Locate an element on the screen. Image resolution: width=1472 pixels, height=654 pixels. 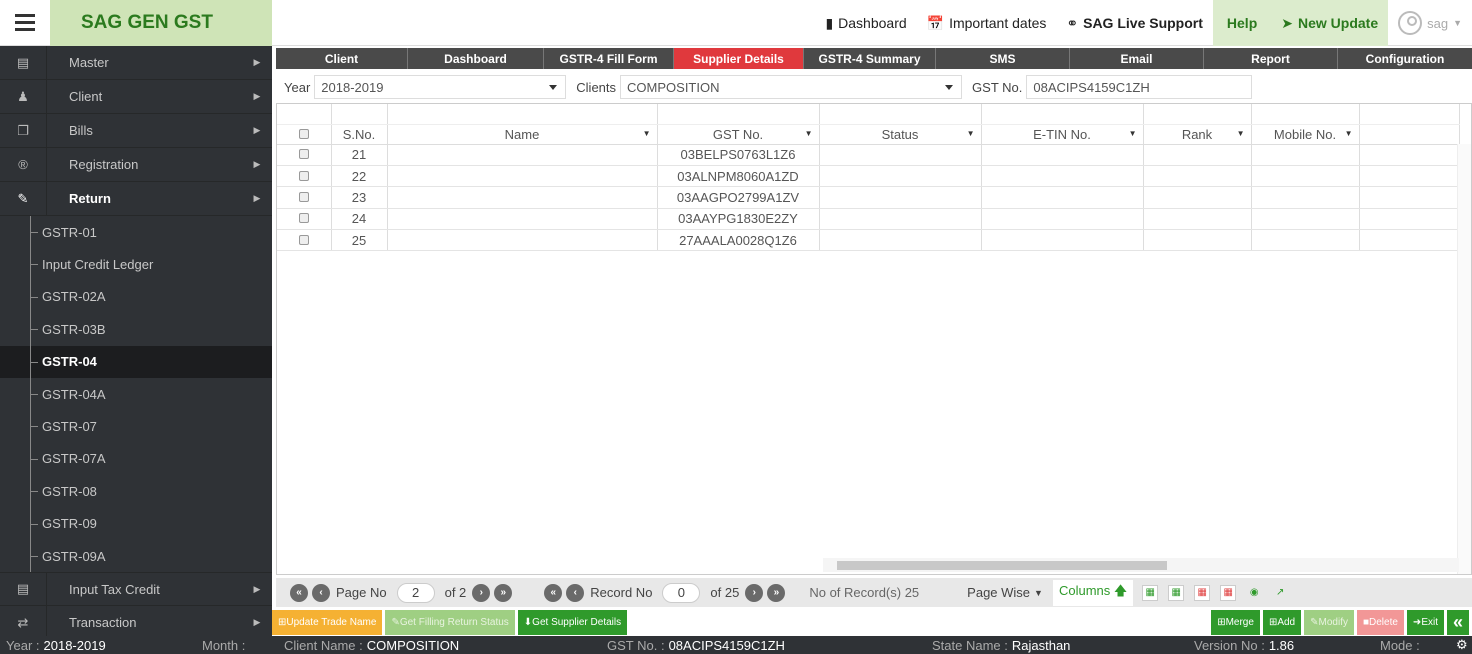
pdf-icon: ▦ is located at coordinates (1202, 592).